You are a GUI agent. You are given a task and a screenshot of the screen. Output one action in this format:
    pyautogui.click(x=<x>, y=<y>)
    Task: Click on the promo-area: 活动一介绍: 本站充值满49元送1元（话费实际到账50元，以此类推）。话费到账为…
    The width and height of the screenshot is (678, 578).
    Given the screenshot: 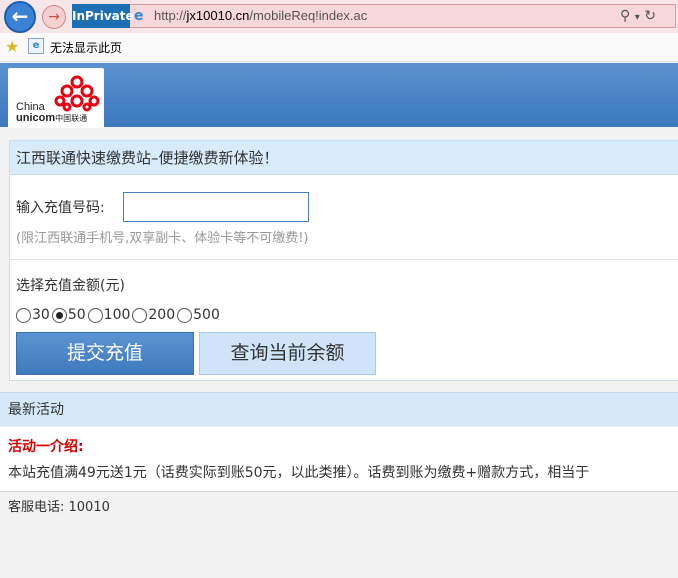 What is the action you would take?
    pyautogui.click(x=339, y=459)
    